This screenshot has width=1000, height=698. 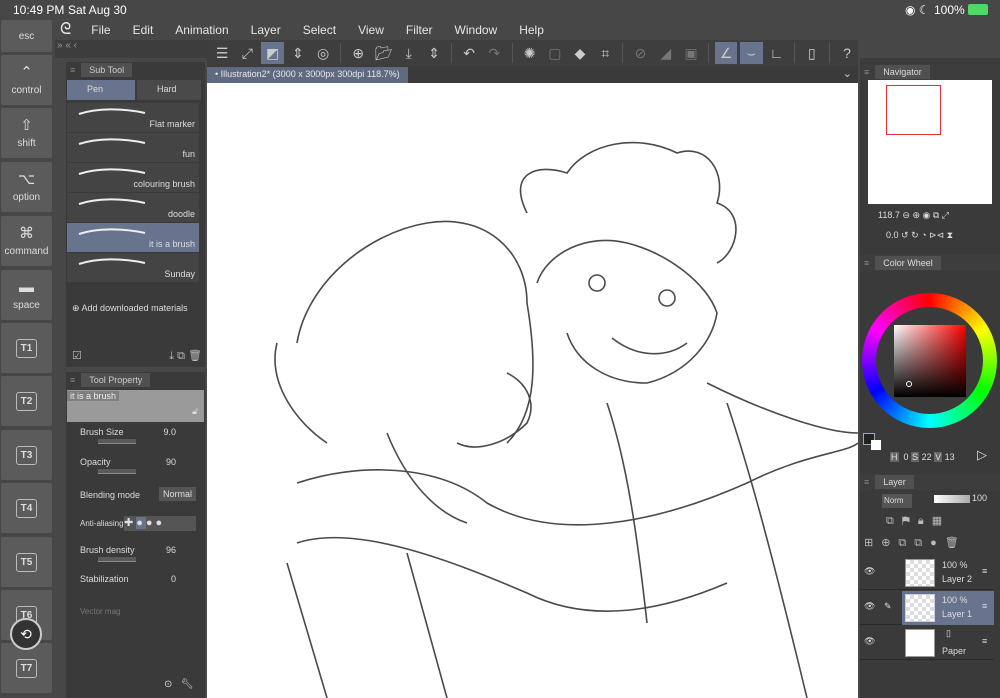 What do you see at coordinates (139, 611) in the screenshot?
I see `vector-magnet-row: Vector mag` at bounding box center [139, 611].